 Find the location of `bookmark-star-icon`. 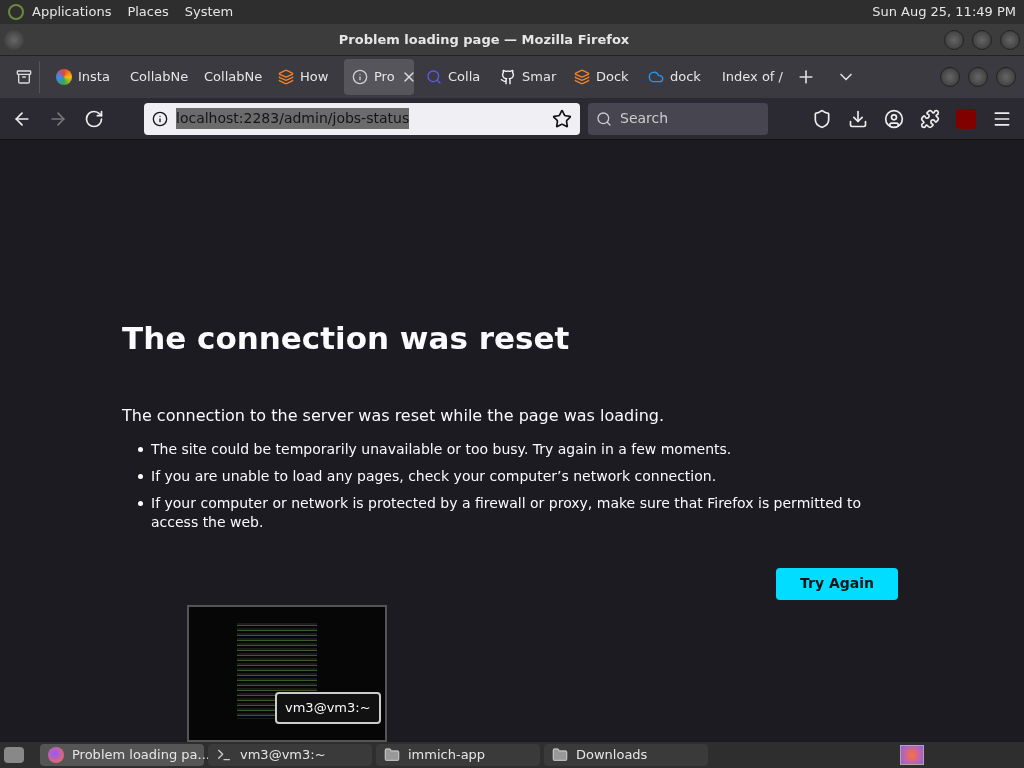

bookmark-star-icon is located at coordinates (562, 118).